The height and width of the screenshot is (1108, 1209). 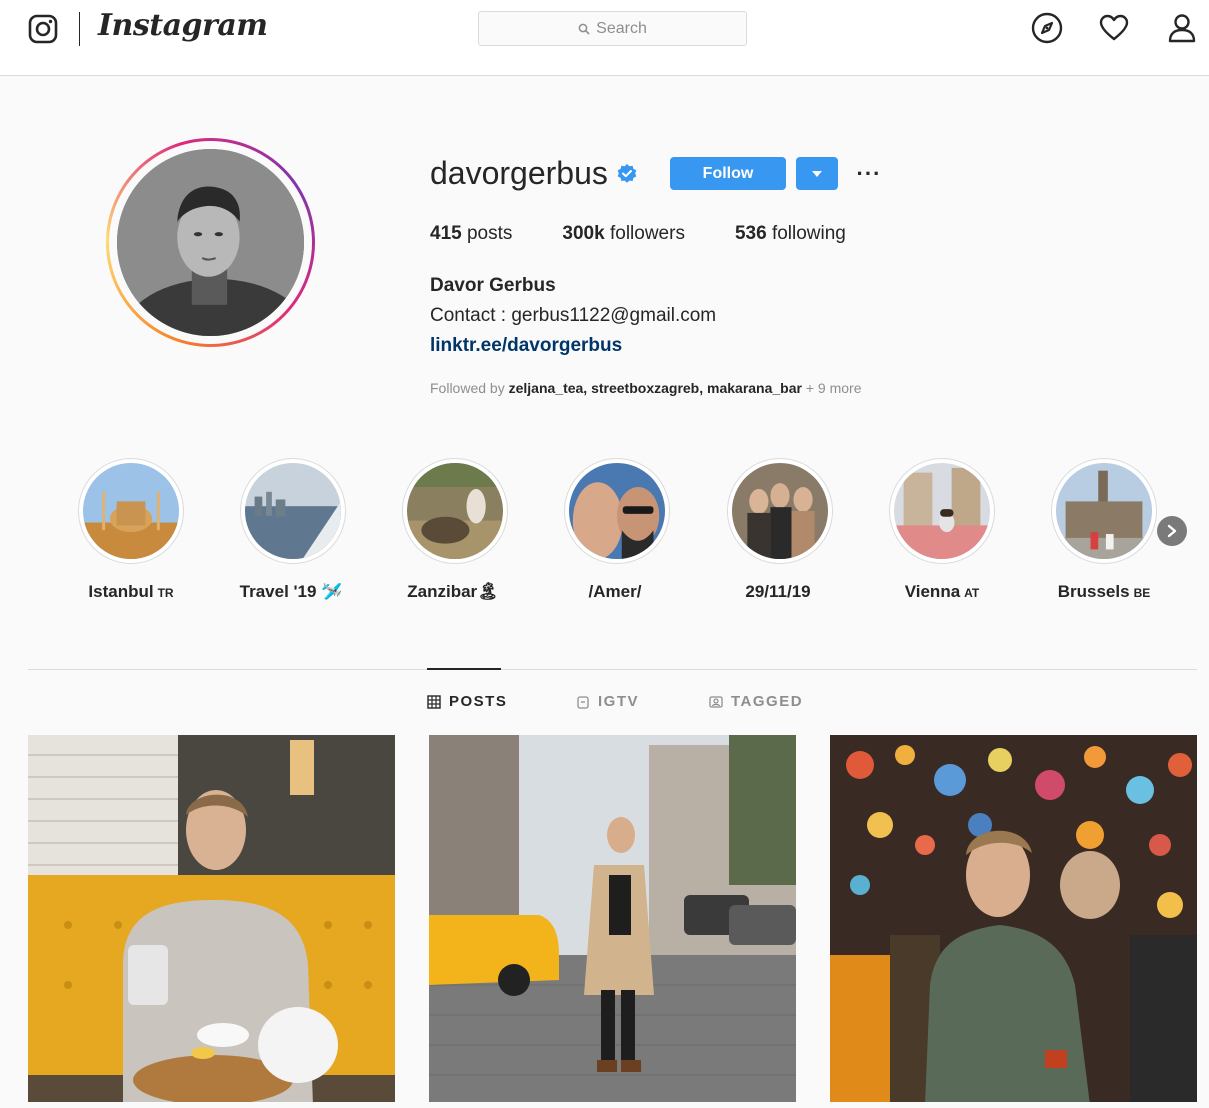 I want to click on tab-tagged: TAGGED, so click(x=756, y=701).